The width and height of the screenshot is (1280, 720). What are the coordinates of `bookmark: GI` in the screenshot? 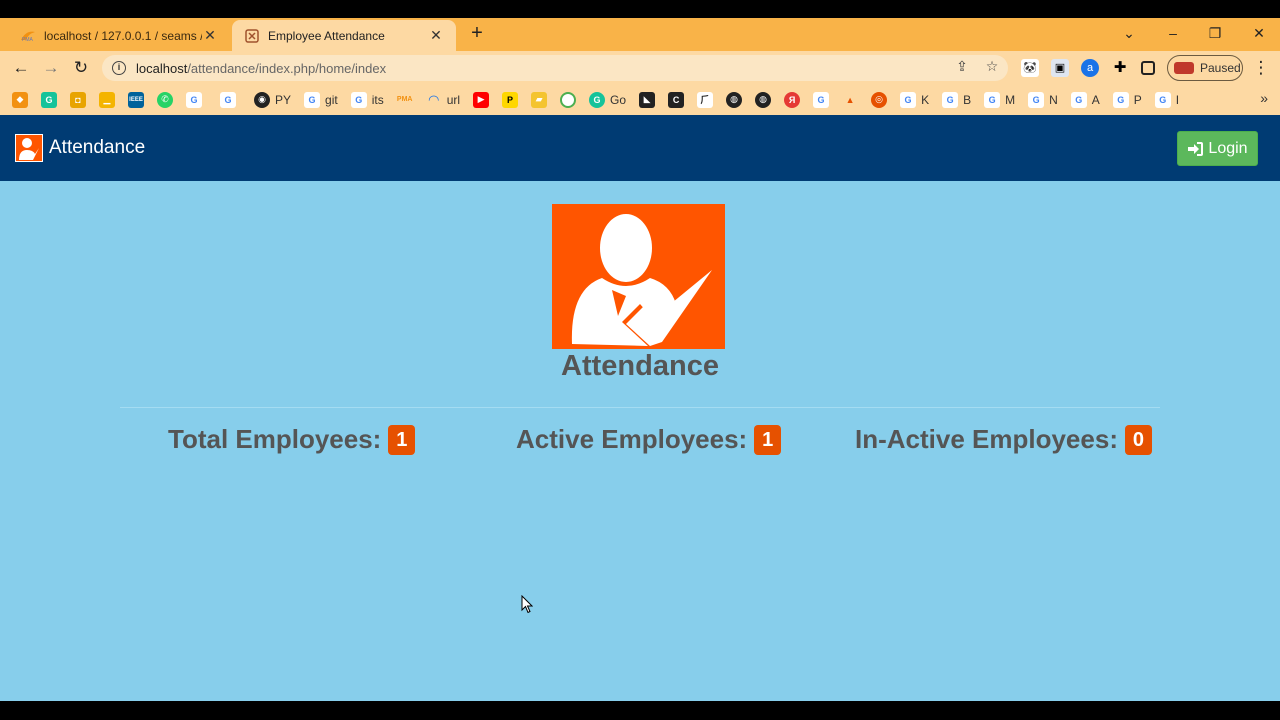 It's located at (1166, 100).